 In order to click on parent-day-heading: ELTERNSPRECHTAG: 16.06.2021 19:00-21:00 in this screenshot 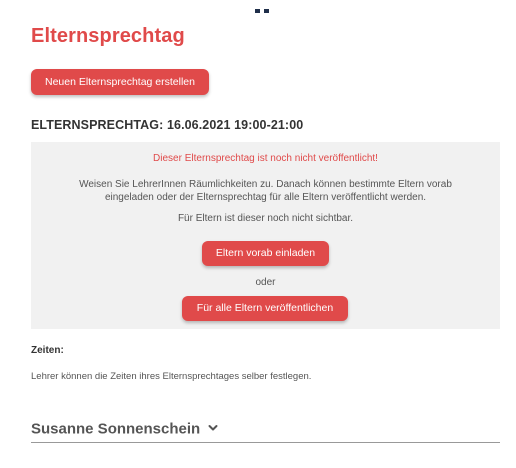, I will do `click(167, 125)`.